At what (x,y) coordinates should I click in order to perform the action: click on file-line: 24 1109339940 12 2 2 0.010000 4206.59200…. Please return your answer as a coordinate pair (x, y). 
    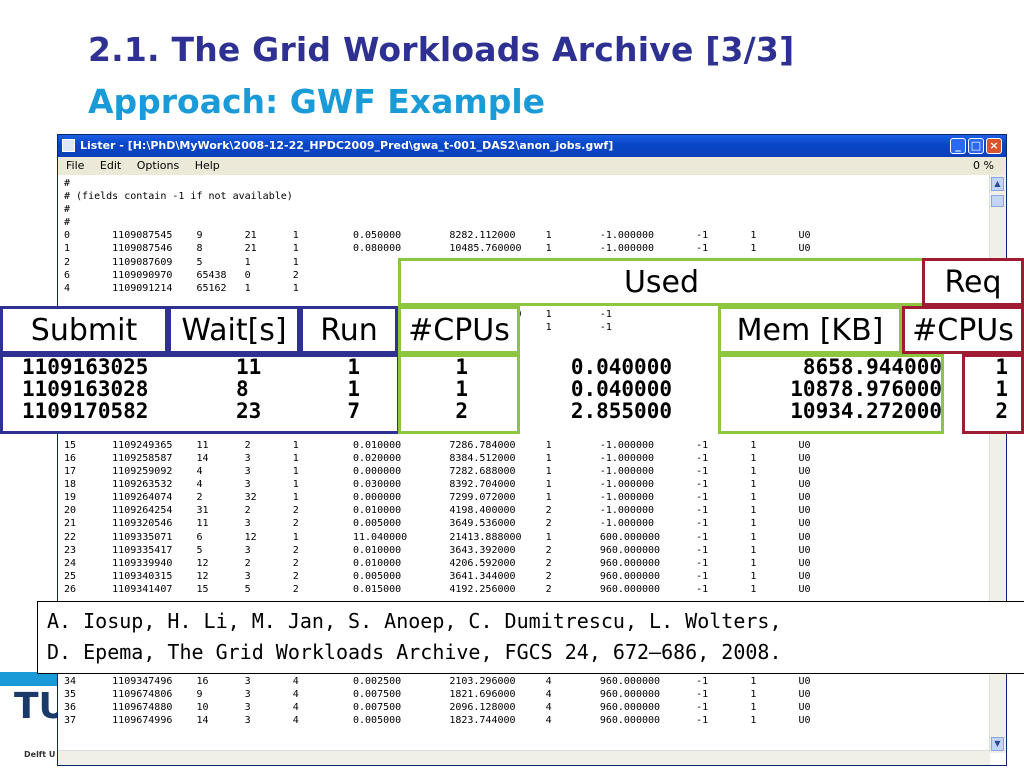
    Looking at the image, I should click on (437, 563).